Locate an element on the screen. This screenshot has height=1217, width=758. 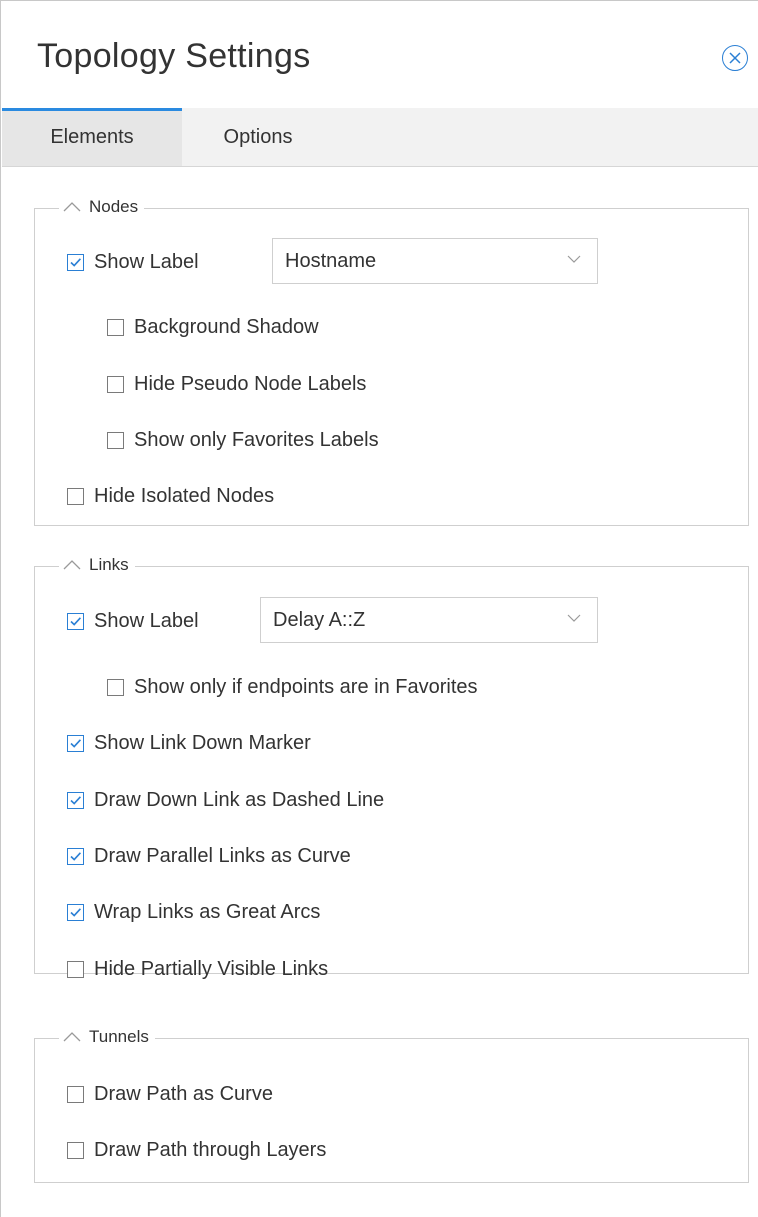
links-great-arcs-checkbox: Wrap Links as Great Arcs is located at coordinates (193, 912).